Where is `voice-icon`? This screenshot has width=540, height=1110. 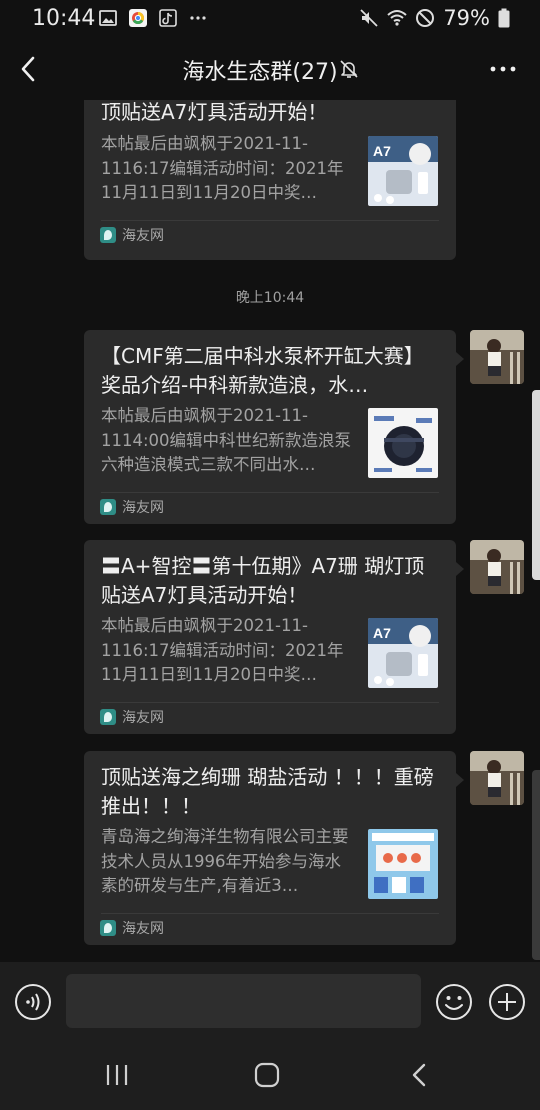
voice-icon is located at coordinates (33, 1002).